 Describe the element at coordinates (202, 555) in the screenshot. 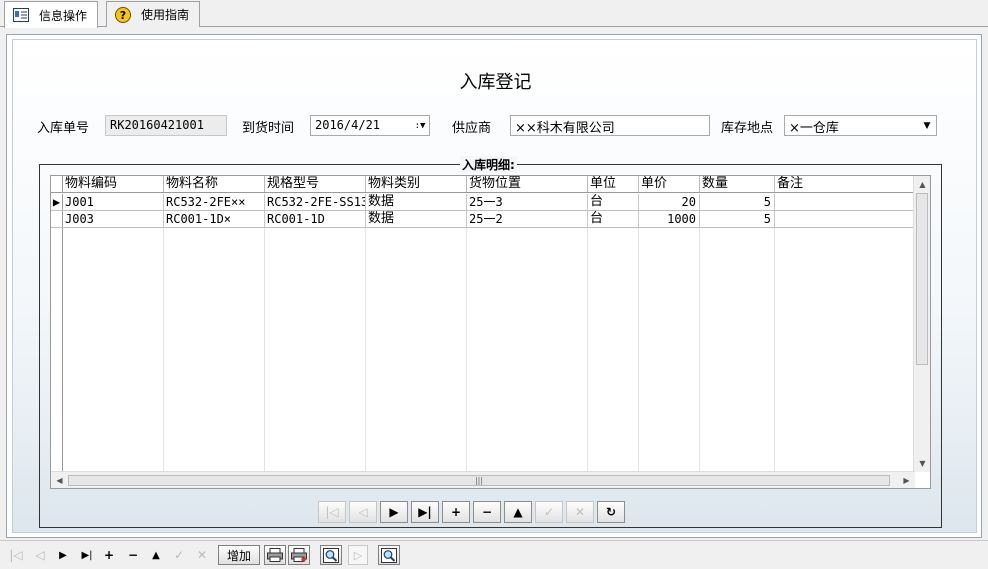

I see `cancel-record-icon: ✕` at that location.